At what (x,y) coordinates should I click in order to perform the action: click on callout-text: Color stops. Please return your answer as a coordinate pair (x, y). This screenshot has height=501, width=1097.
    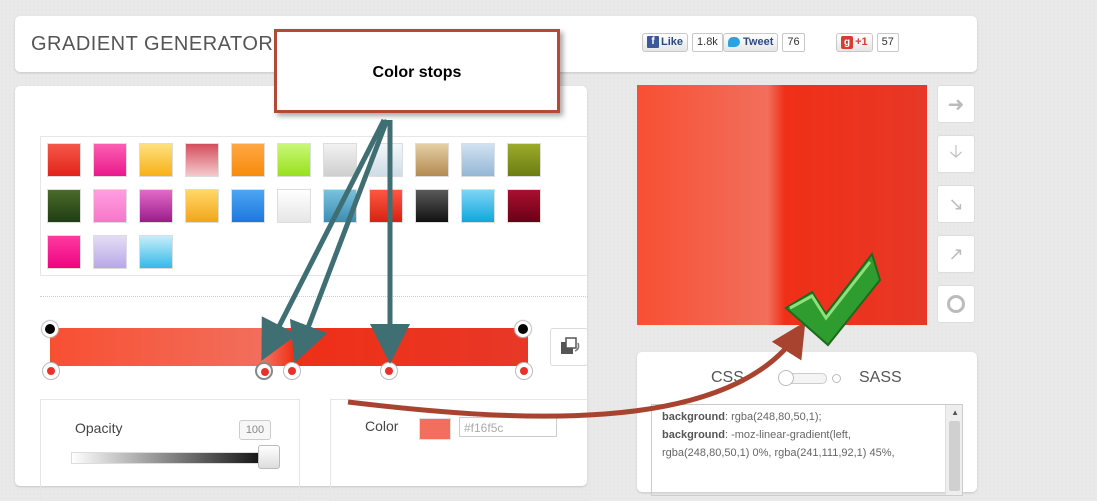
    Looking at the image, I should click on (417, 72).